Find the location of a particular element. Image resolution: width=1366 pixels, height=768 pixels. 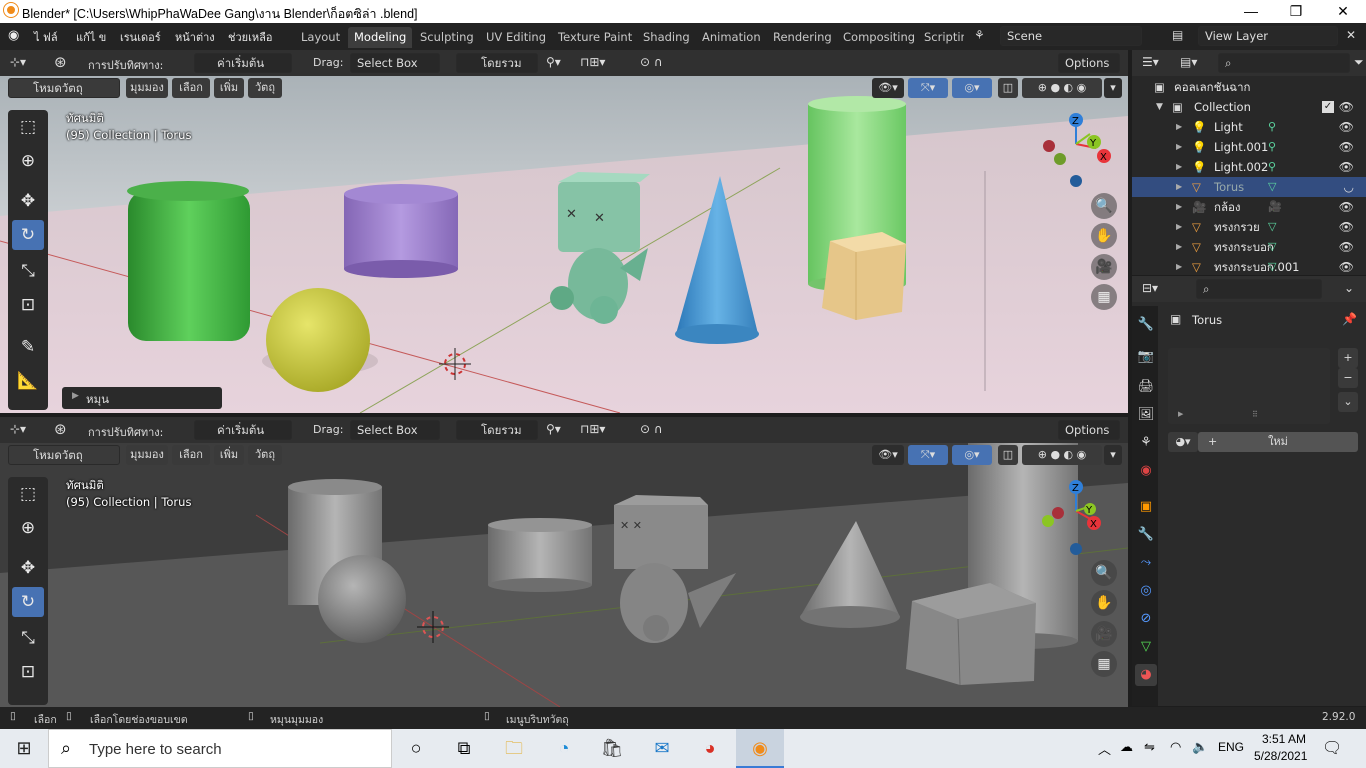

chevron-down-icon: ▼ is located at coordinates (1159, 107).